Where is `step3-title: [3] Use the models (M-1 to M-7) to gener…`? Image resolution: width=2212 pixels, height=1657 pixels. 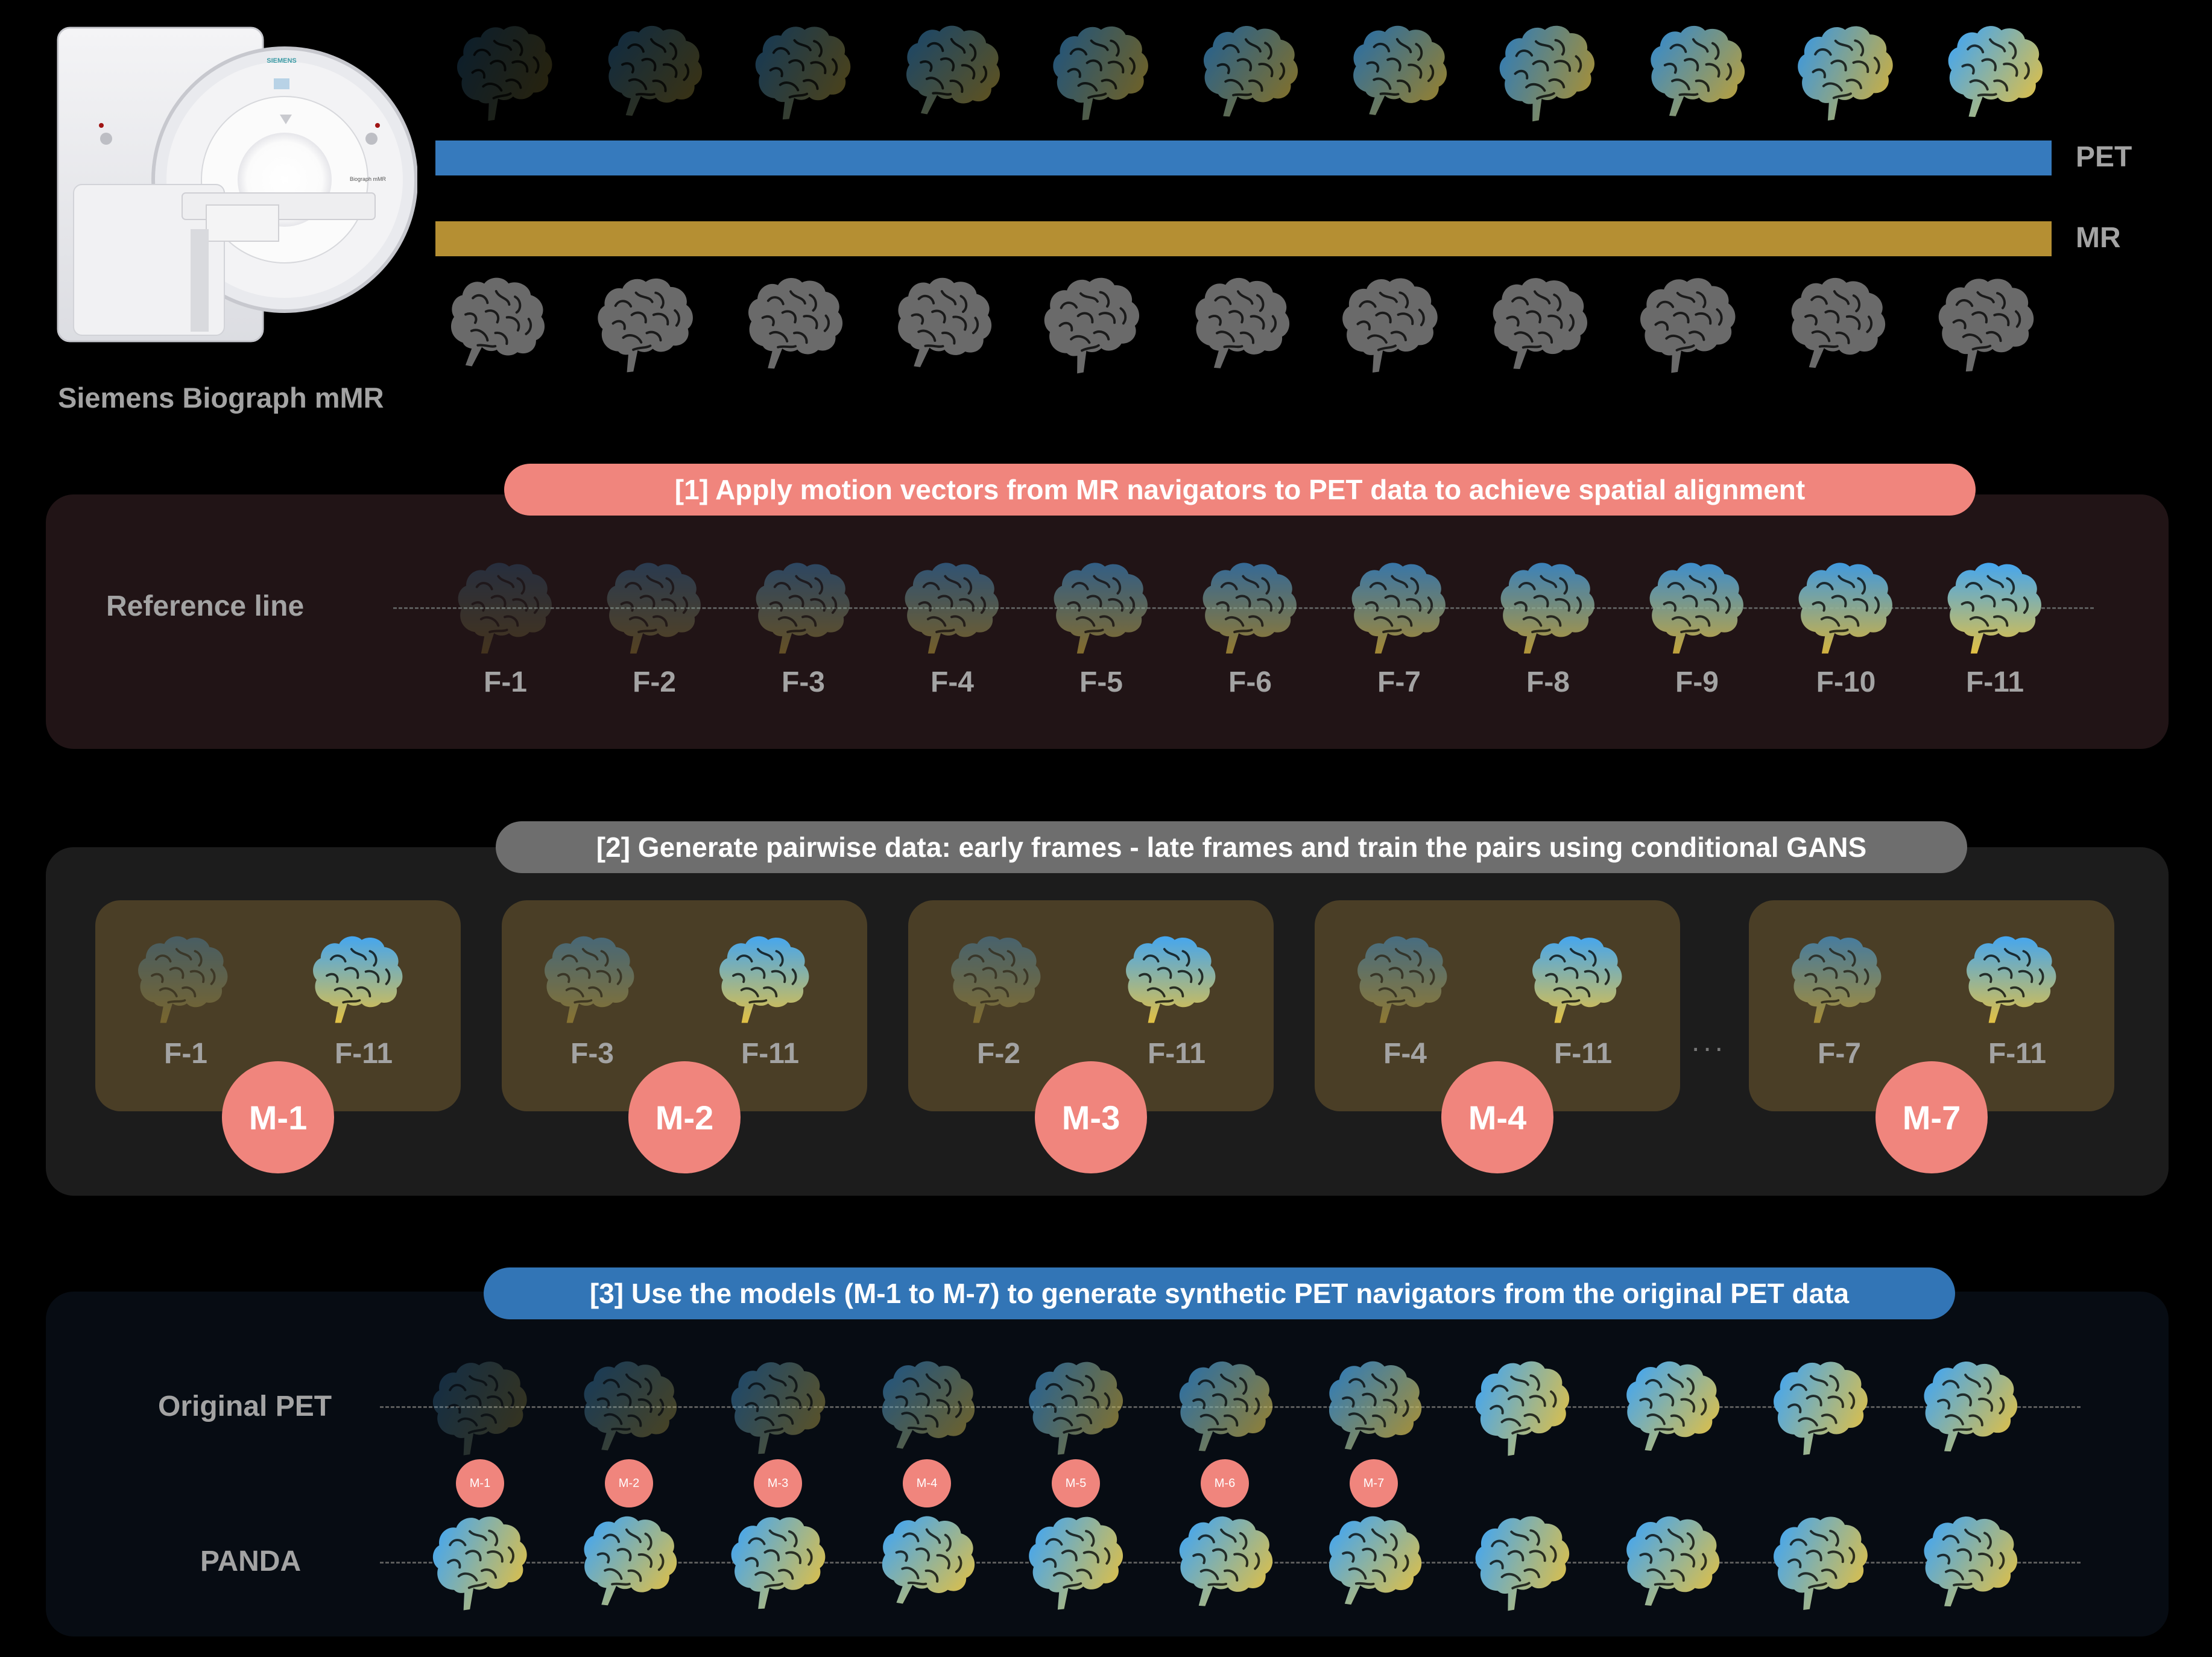 step3-title: [3] Use the models (M-1 to M-7) to gener… is located at coordinates (1219, 1293).